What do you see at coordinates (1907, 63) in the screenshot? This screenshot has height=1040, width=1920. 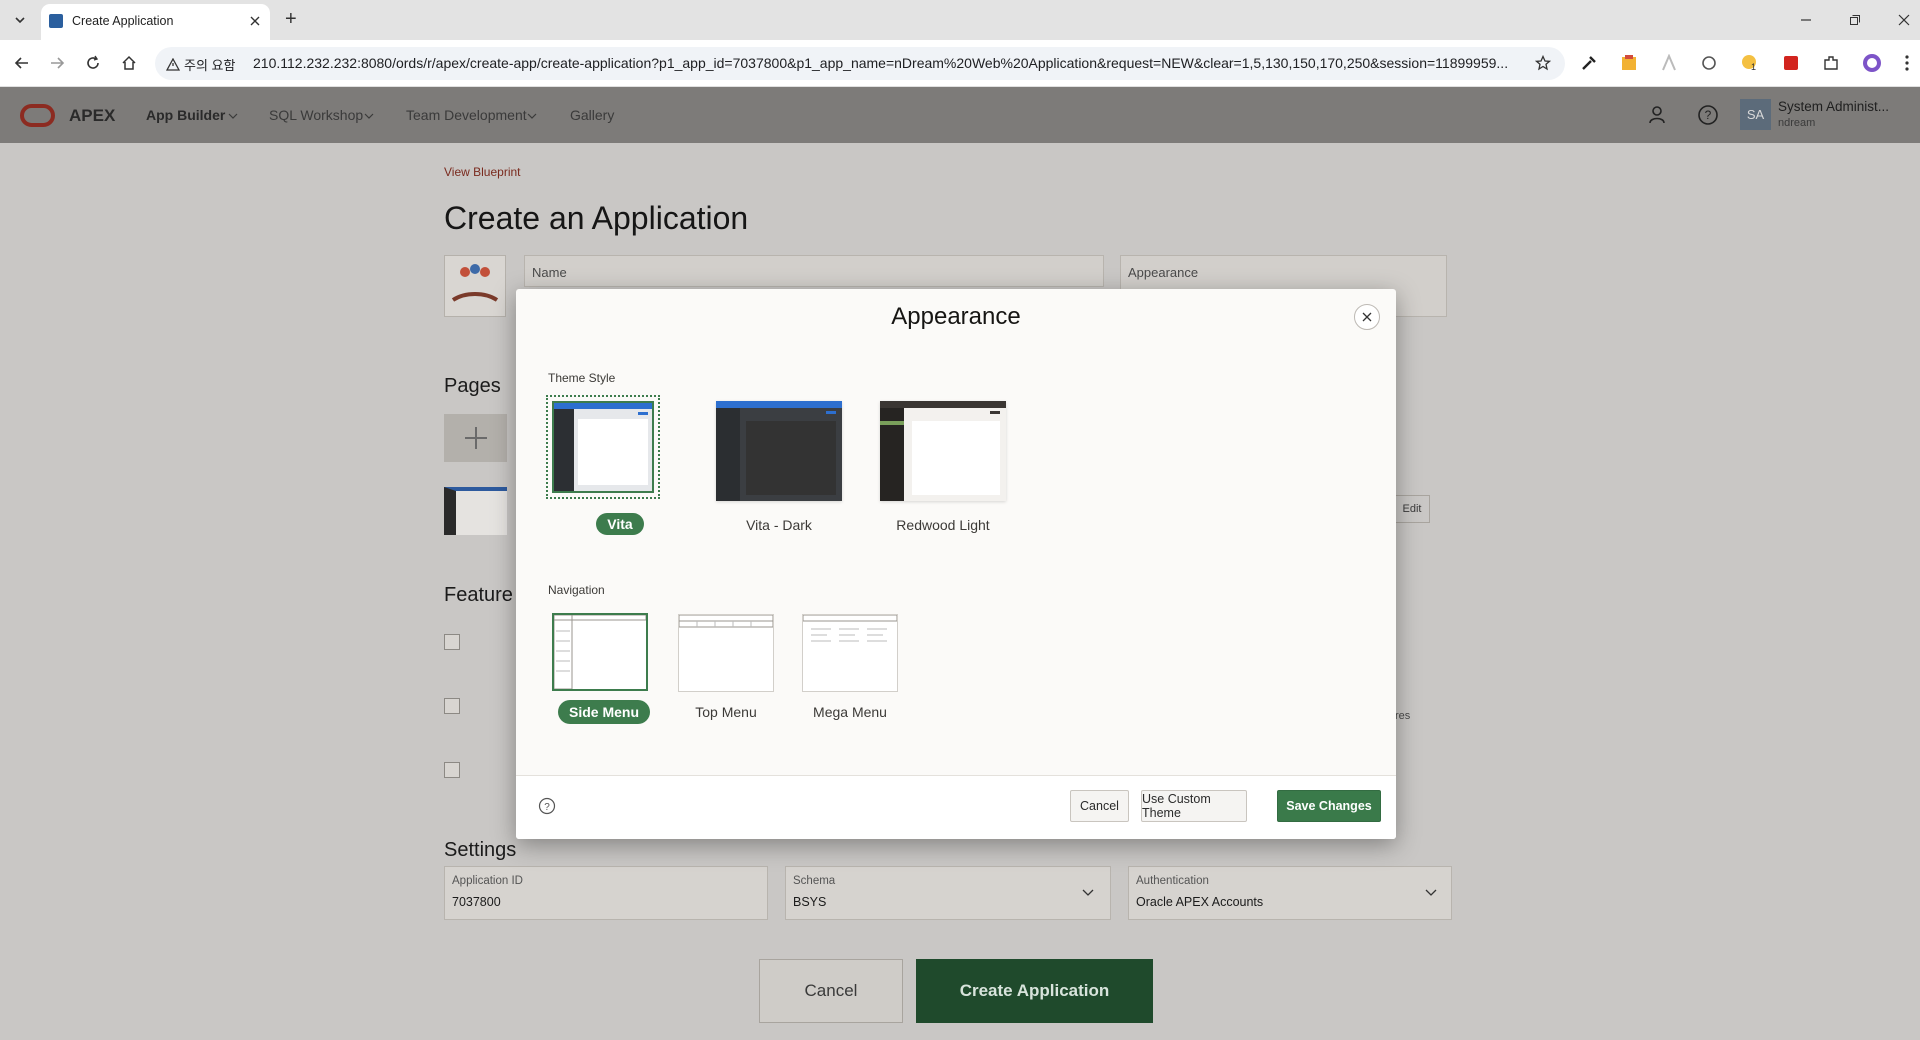 I see `browser-menu-icon` at bounding box center [1907, 63].